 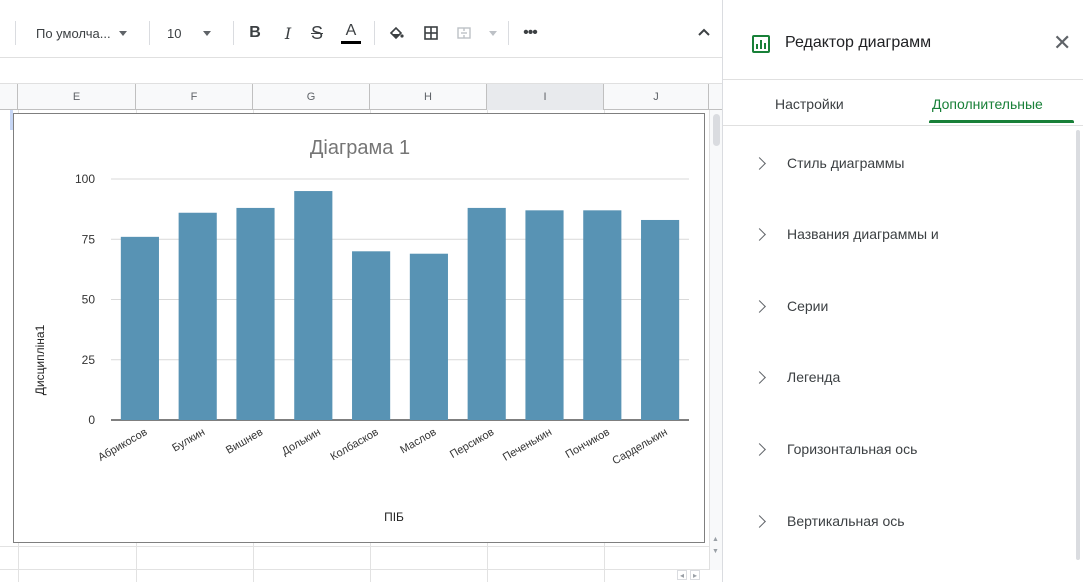 What do you see at coordinates (89, 360) in the screenshot?
I see `y-tick-label: 25` at bounding box center [89, 360].